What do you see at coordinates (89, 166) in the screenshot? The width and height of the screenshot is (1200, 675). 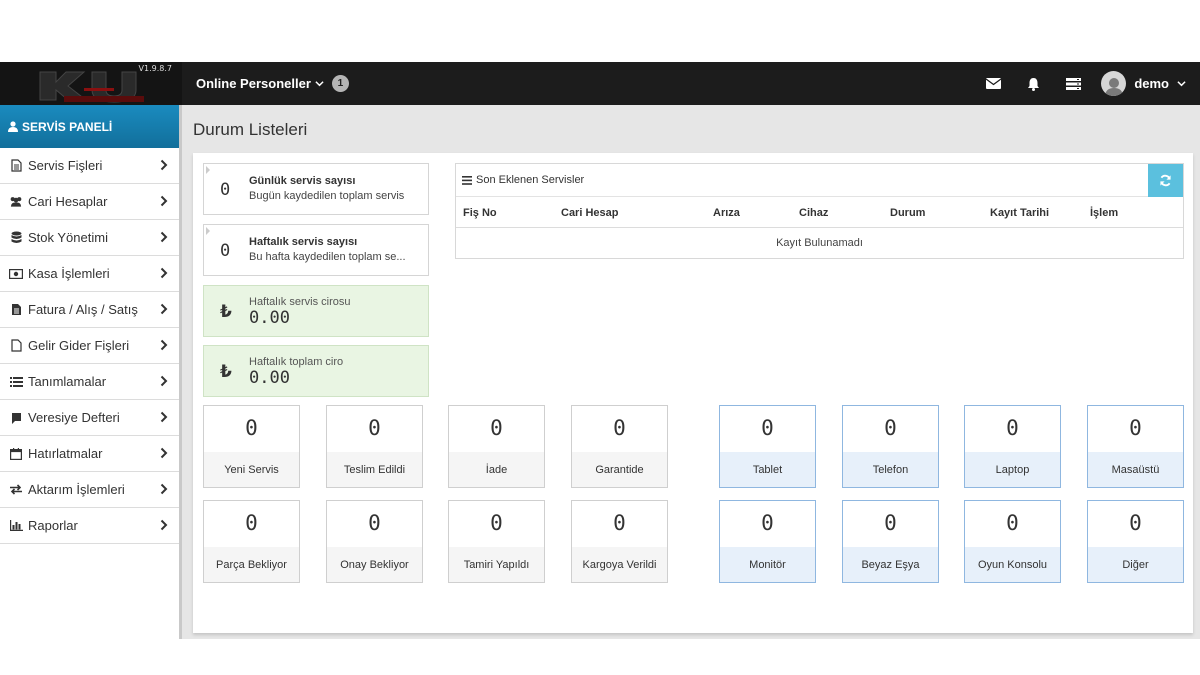 I see `sidebar-item-servis-fisleri: Servis Fişleri` at bounding box center [89, 166].